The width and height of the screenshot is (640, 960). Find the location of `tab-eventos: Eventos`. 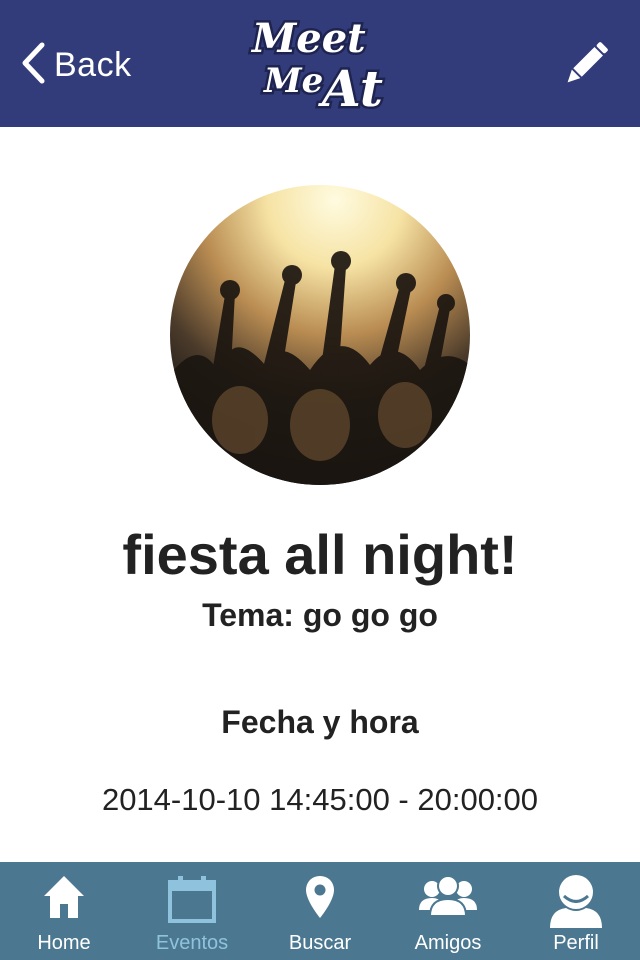

tab-eventos: Eventos is located at coordinates (192, 911).